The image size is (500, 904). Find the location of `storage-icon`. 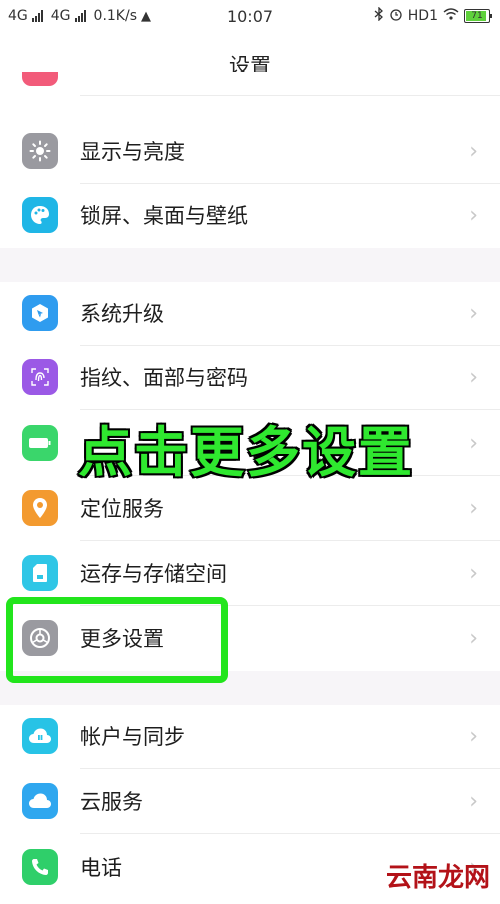

storage-icon is located at coordinates (40, 573).